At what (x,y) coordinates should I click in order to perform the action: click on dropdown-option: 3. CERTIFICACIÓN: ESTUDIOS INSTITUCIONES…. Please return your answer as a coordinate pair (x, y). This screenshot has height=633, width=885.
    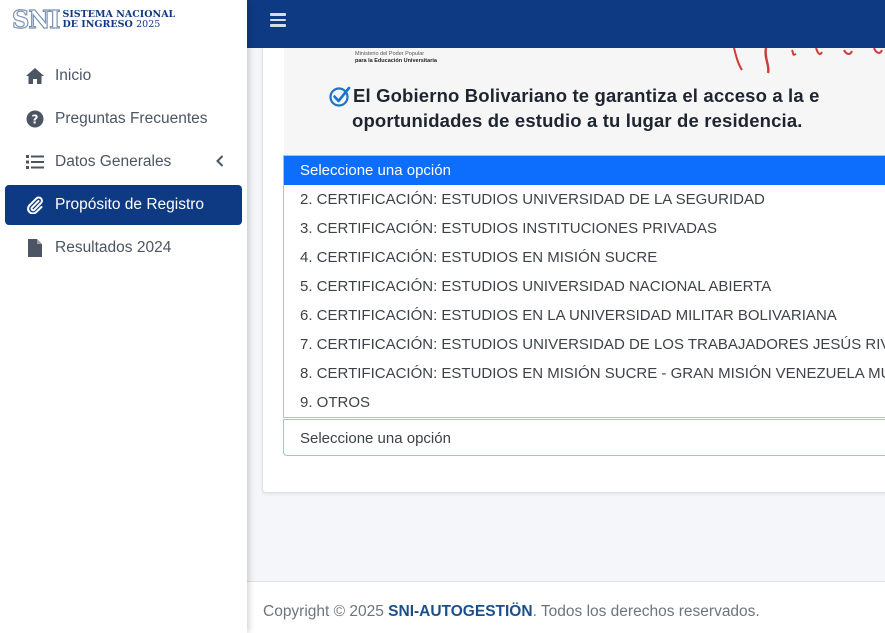
    Looking at the image, I should click on (584, 228).